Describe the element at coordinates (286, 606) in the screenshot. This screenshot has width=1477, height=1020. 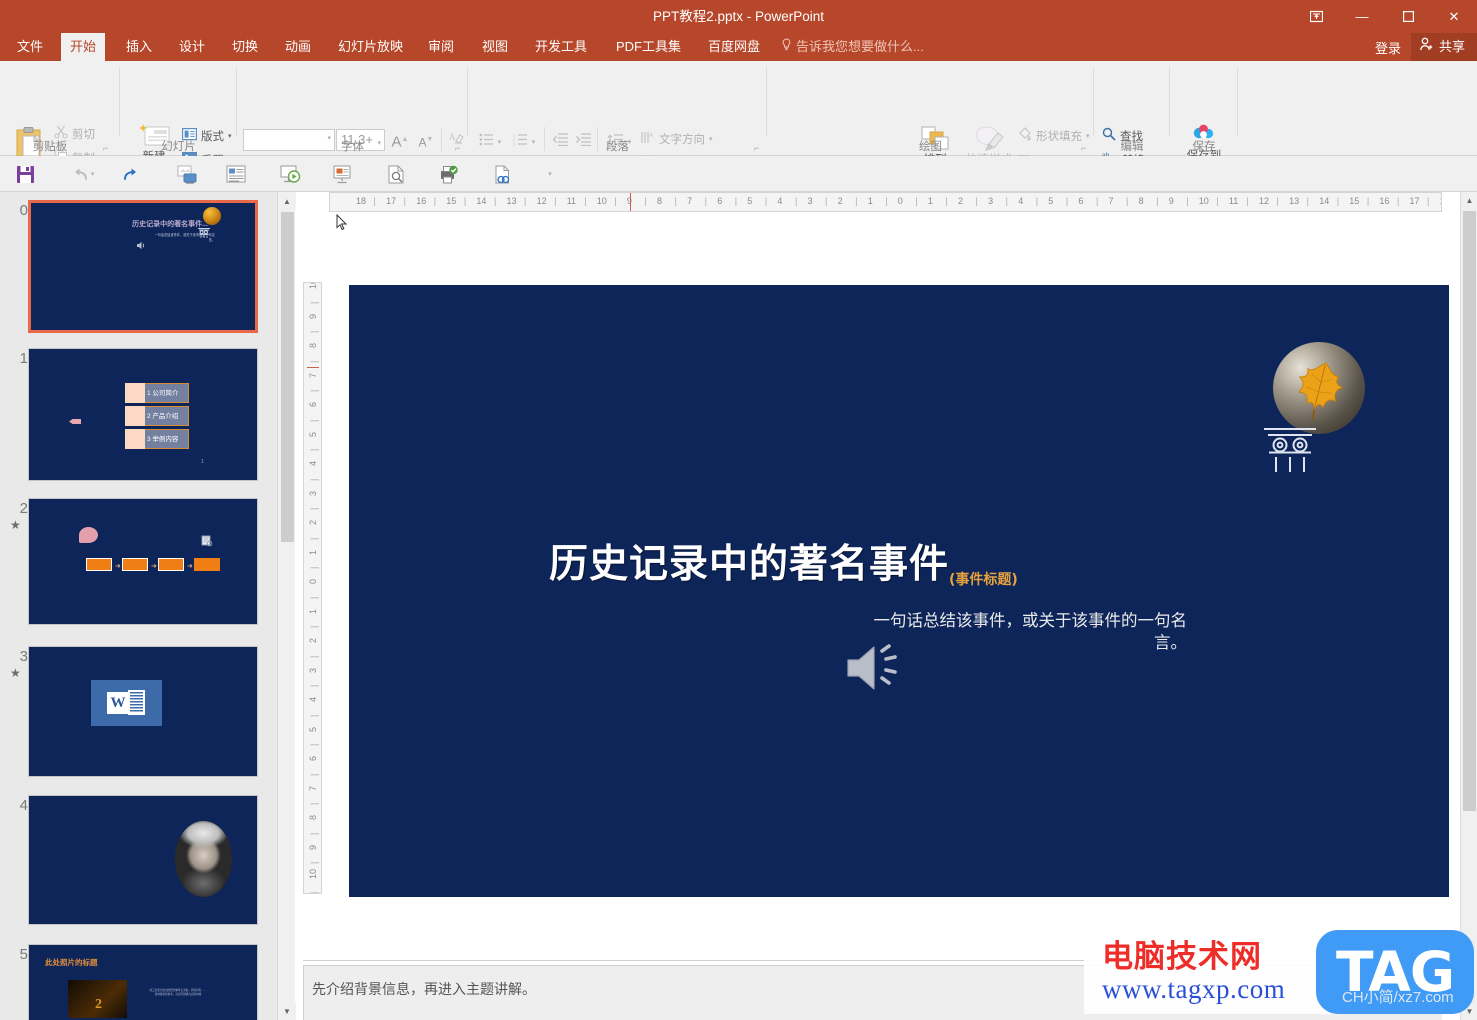
I see `thumbnail-scrollbar: ▲ ▼` at that location.